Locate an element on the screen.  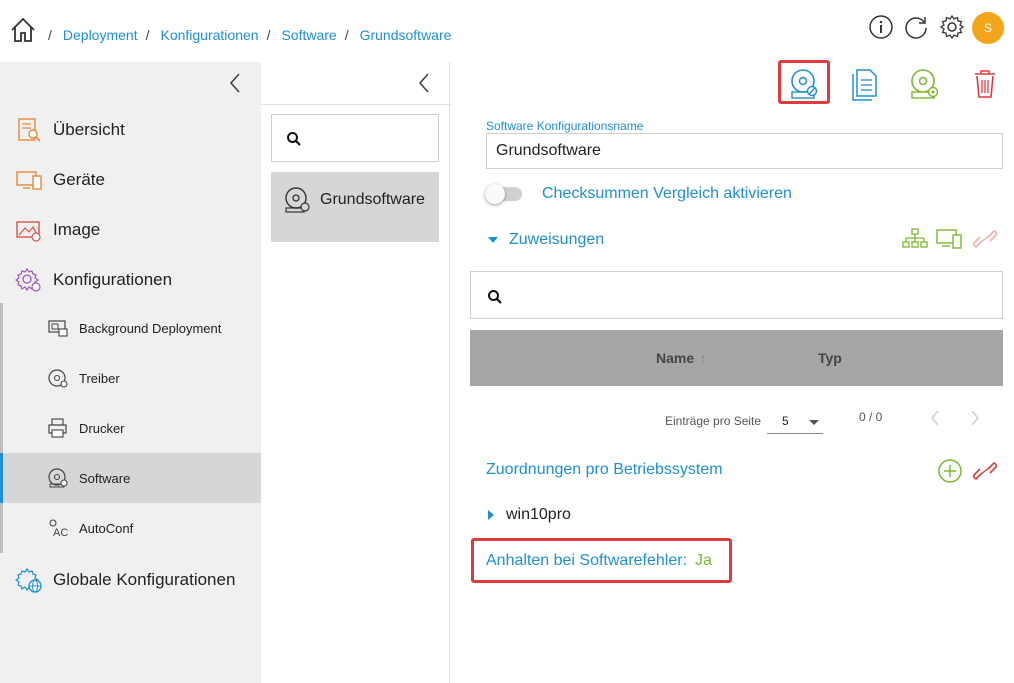
halt-on-error-value: Ja is located at coordinates (703, 561).